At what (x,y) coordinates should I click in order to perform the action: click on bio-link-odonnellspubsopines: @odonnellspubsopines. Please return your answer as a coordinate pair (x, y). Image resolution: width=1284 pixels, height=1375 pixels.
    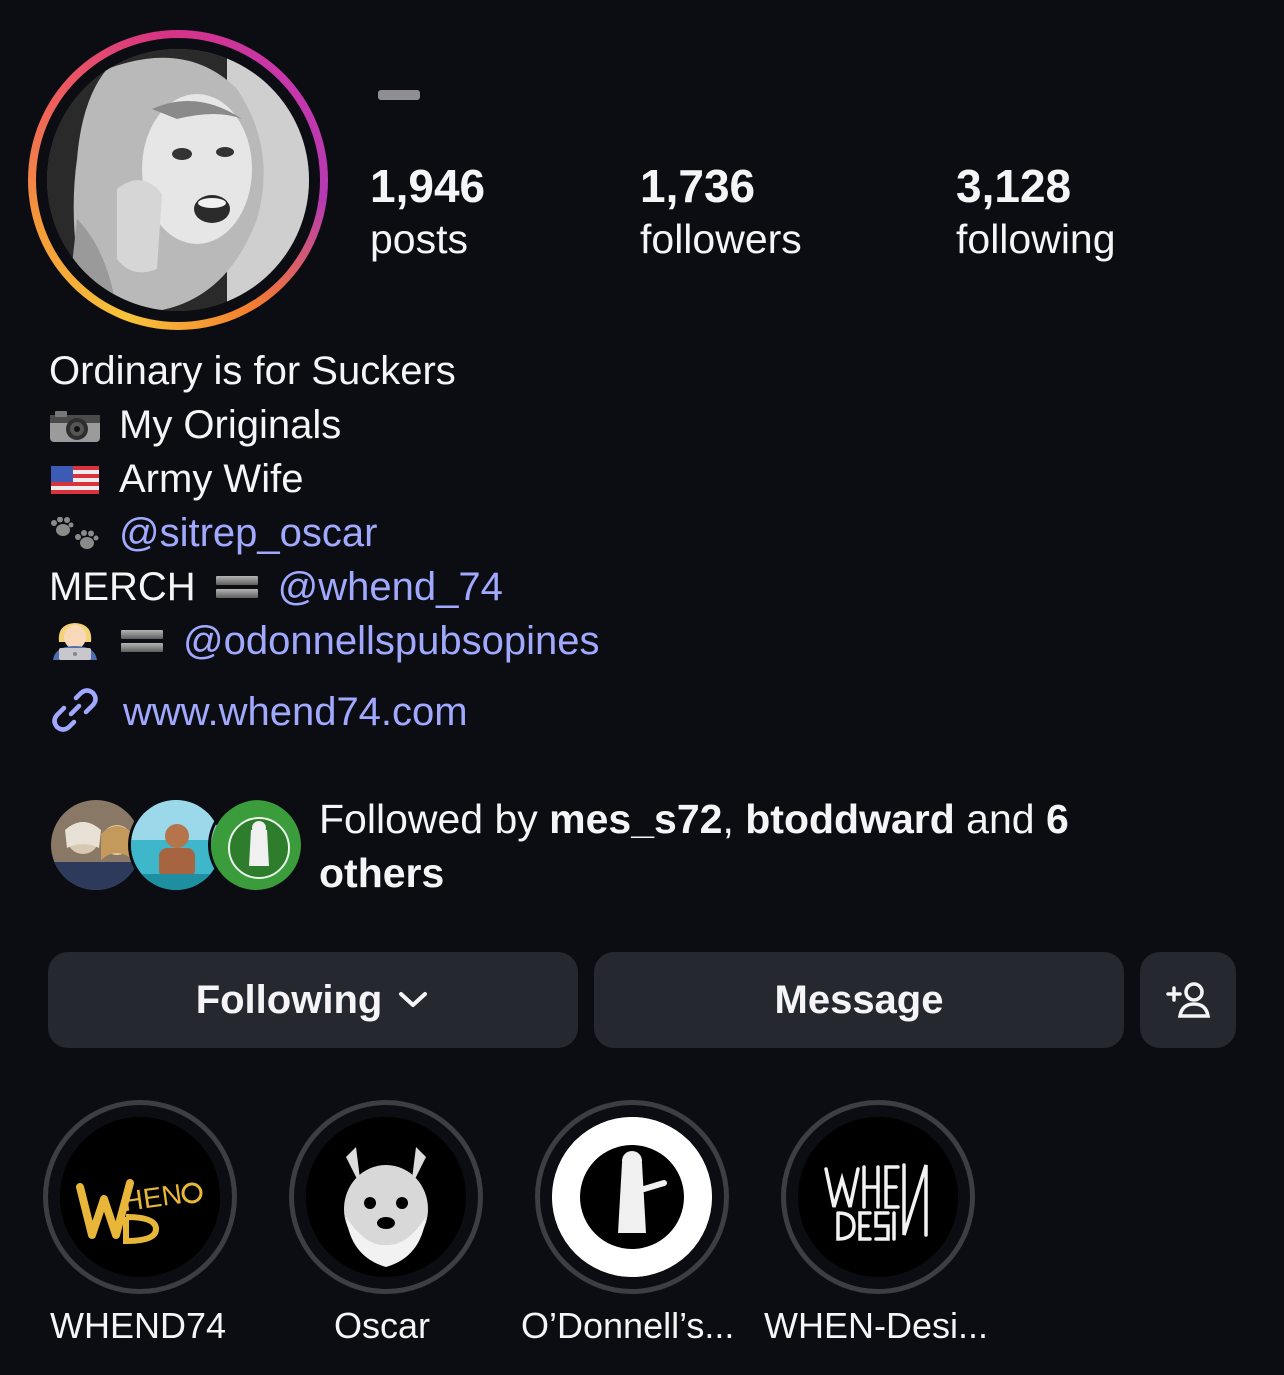
    Looking at the image, I should click on (391, 641).